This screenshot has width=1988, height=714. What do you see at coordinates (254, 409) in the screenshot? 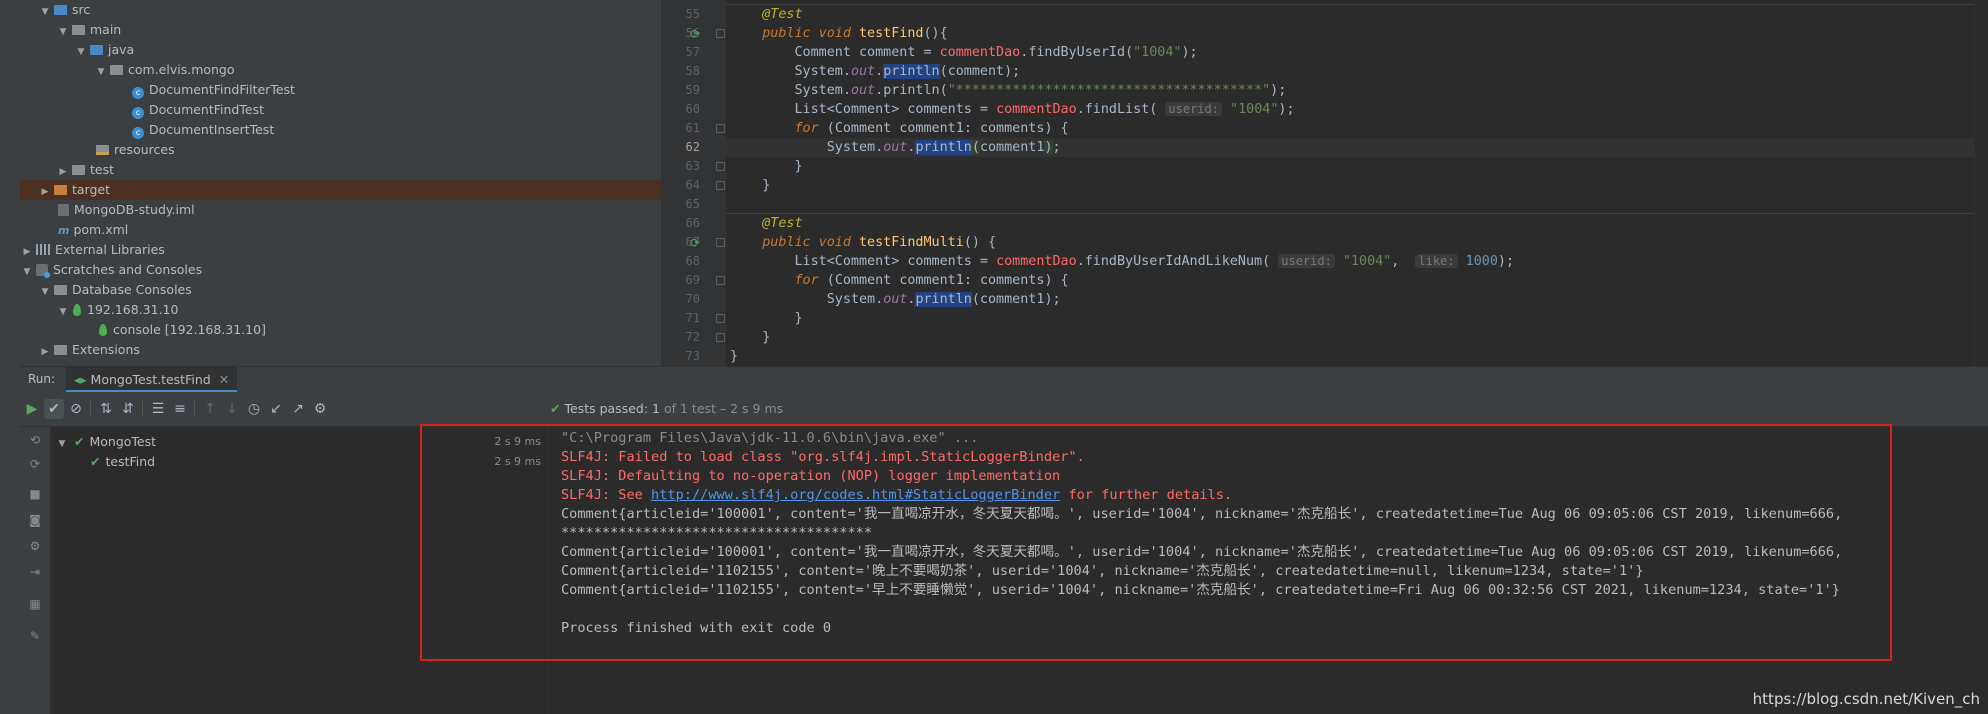
I see `test-history-icon: ◷` at bounding box center [254, 409].